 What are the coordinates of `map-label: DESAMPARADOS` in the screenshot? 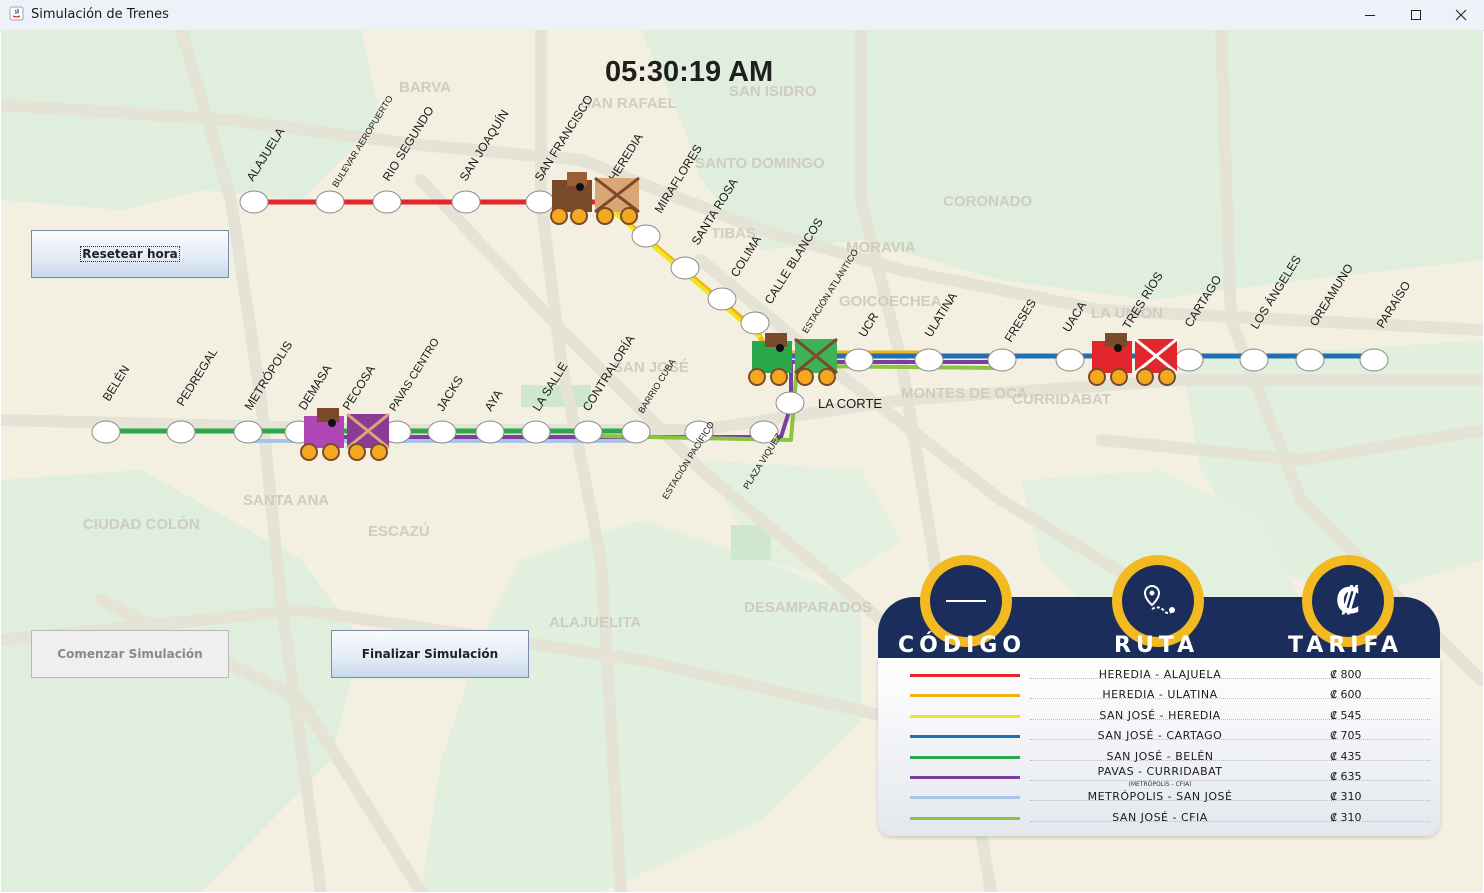 It's located at (808, 607).